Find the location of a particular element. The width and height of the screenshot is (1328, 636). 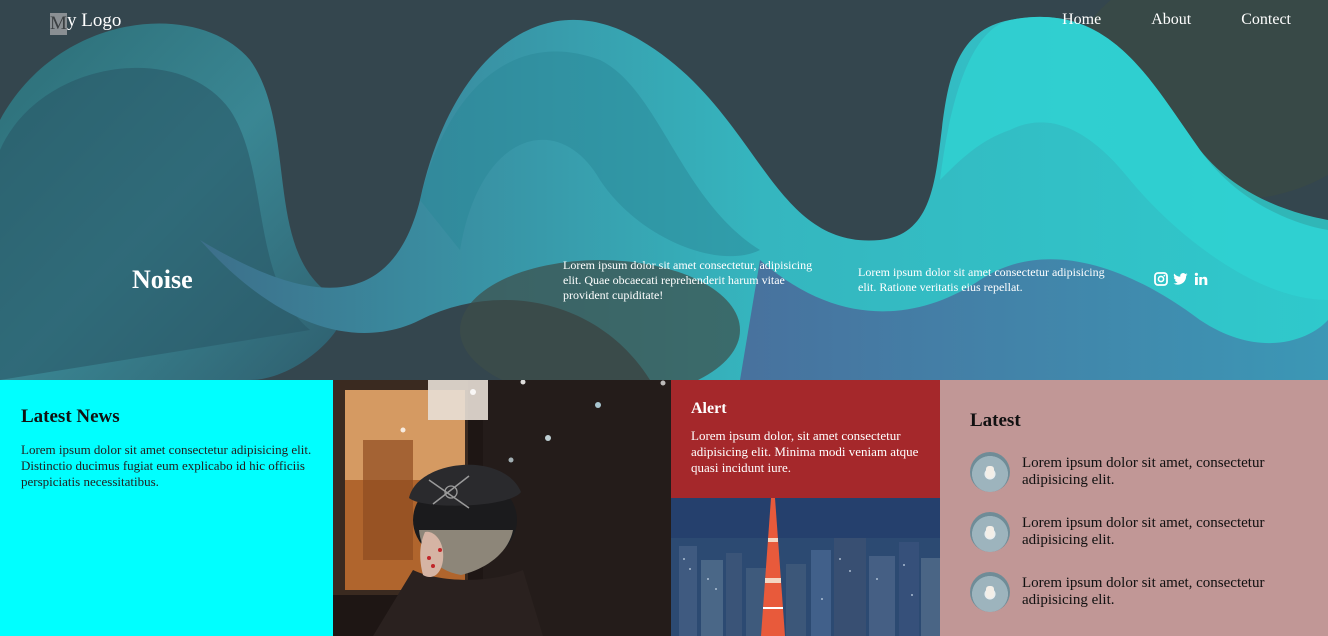

main-nav: Home About Contect is located at coordinates (1176, 20).